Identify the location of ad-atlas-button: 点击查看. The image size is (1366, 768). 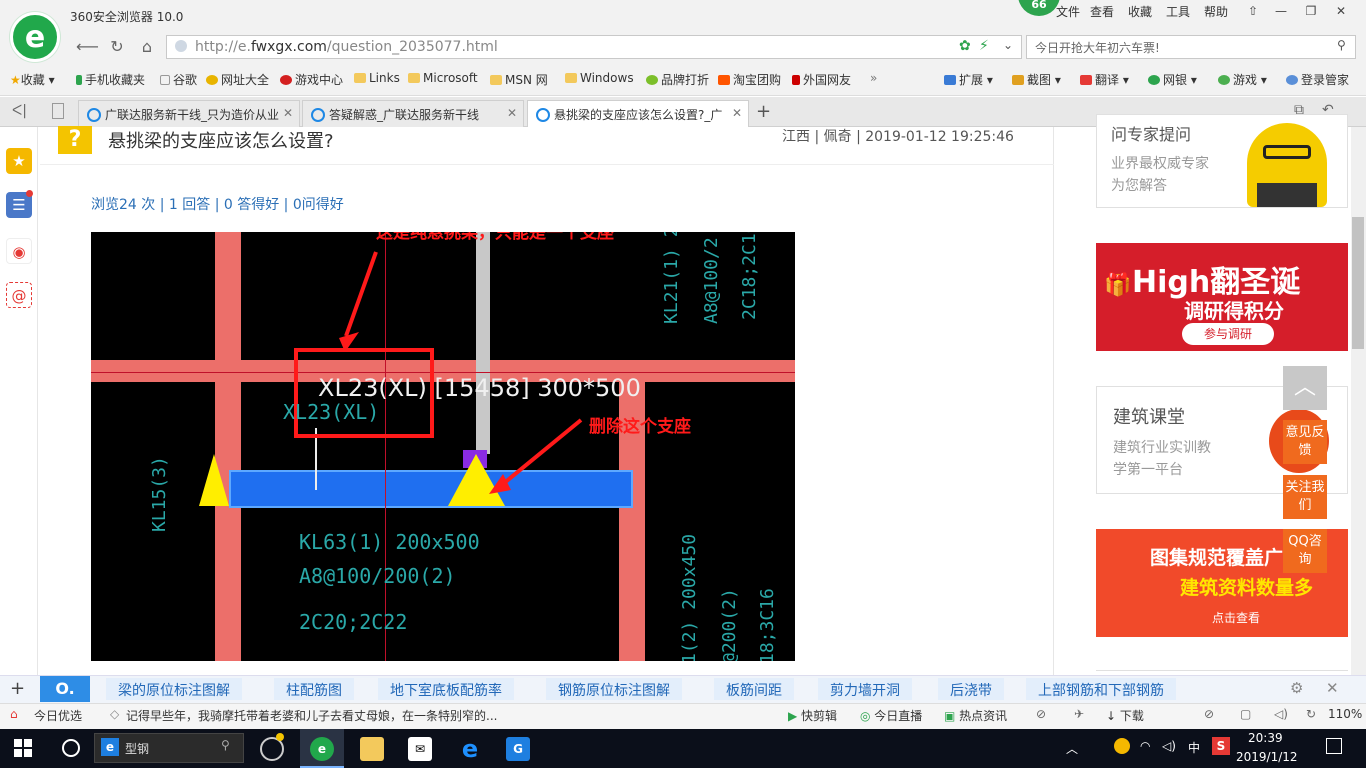
(1236, 617).